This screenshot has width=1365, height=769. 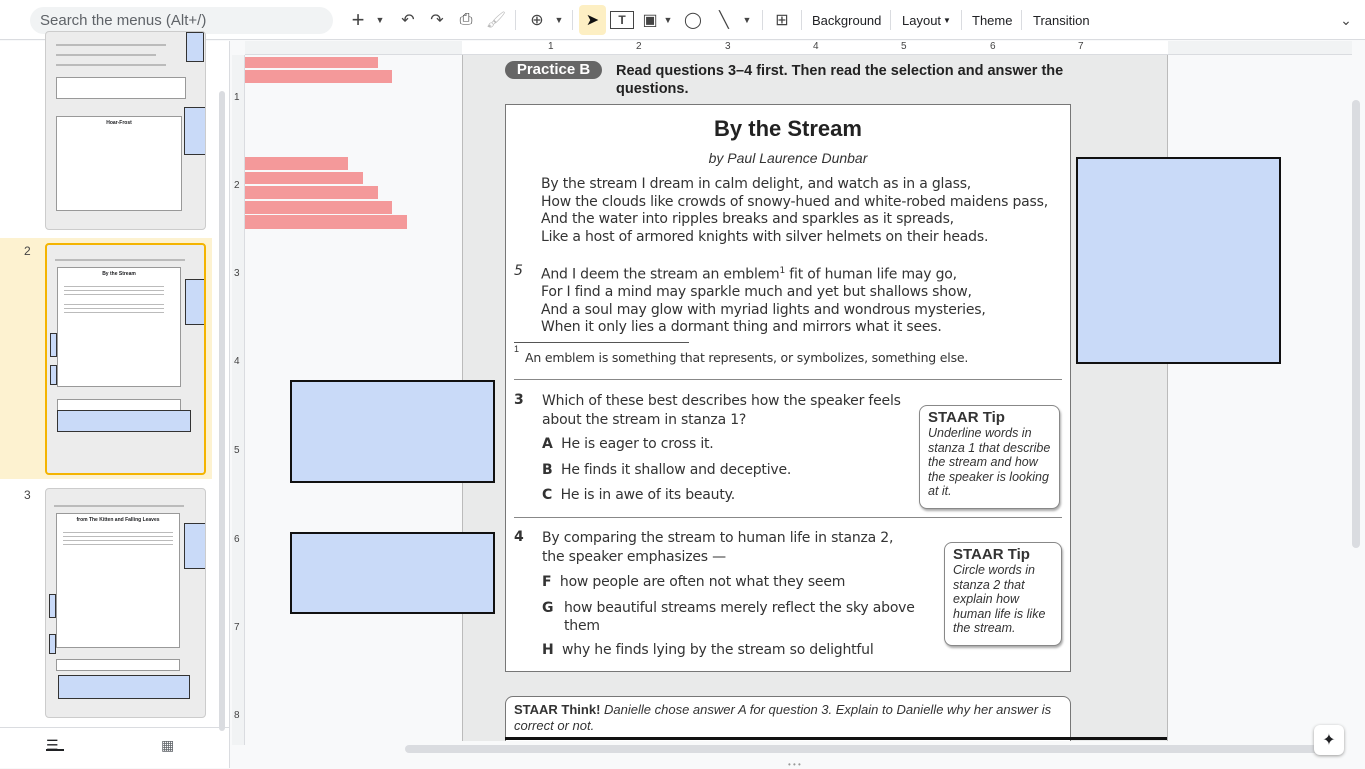 What do you see at coordinates (27, 251) in the screenshot?
I see `slide-number: 2` at bounding box center [27, 251].